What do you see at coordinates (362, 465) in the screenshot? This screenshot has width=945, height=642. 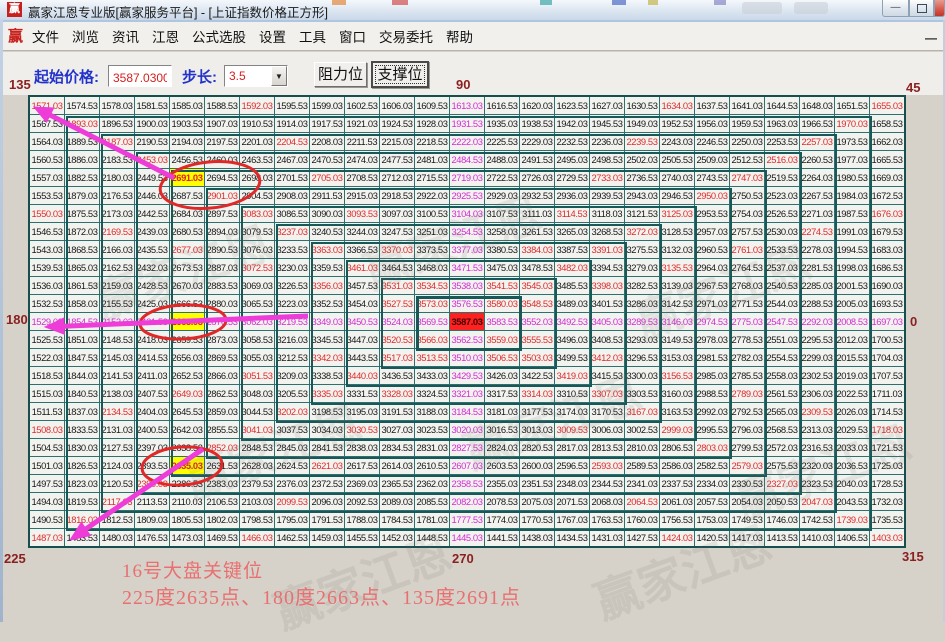 I see `gann-cell: 2617.53` at bounding box center [362, 465].